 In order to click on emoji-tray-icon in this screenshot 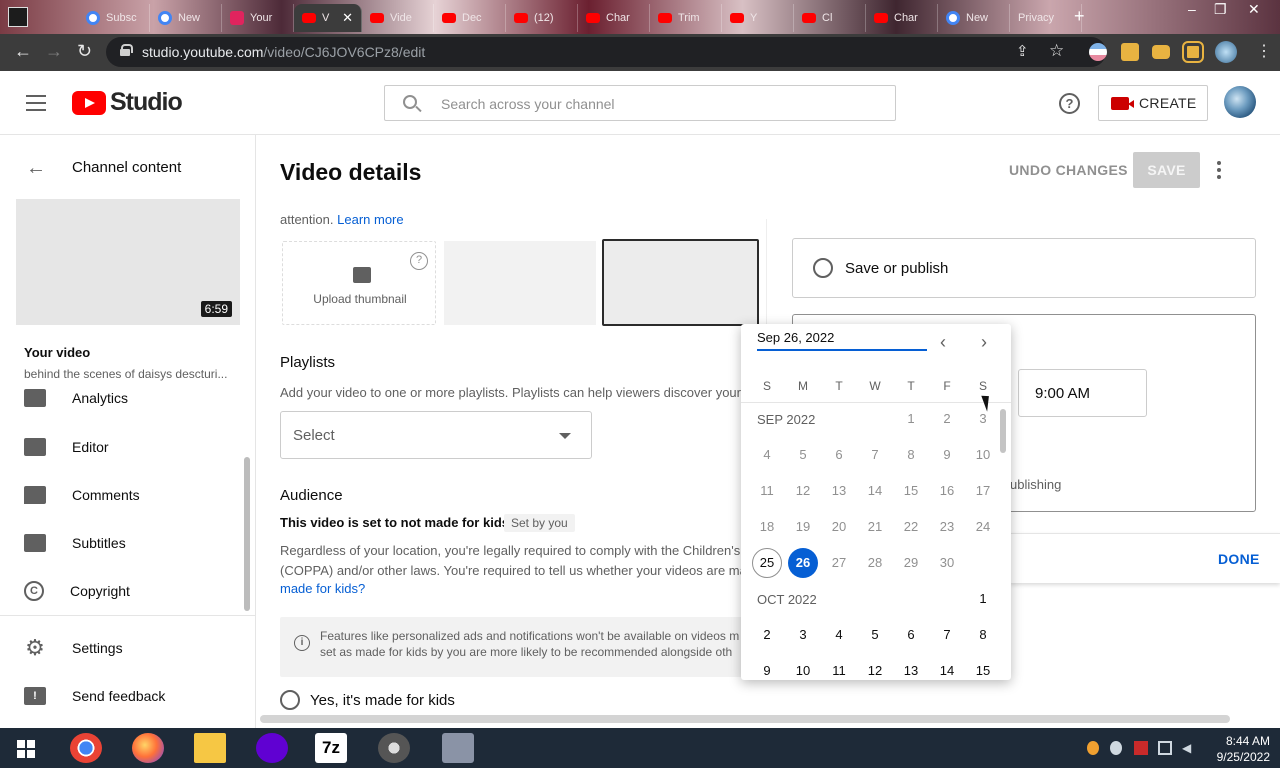, I will do `click(1116, 748)`.